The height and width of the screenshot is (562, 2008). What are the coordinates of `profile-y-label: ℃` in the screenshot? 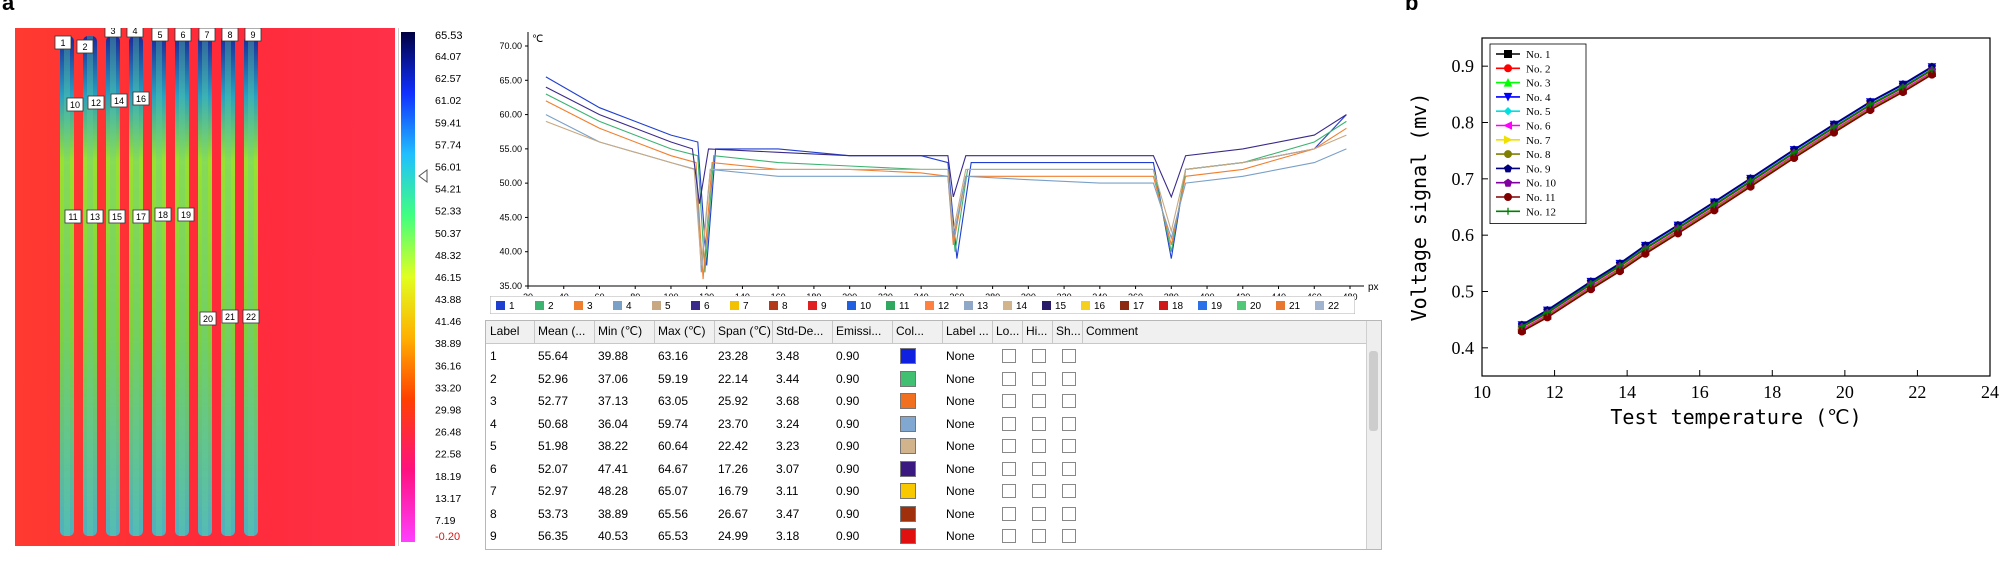 It's located at (537, 39).